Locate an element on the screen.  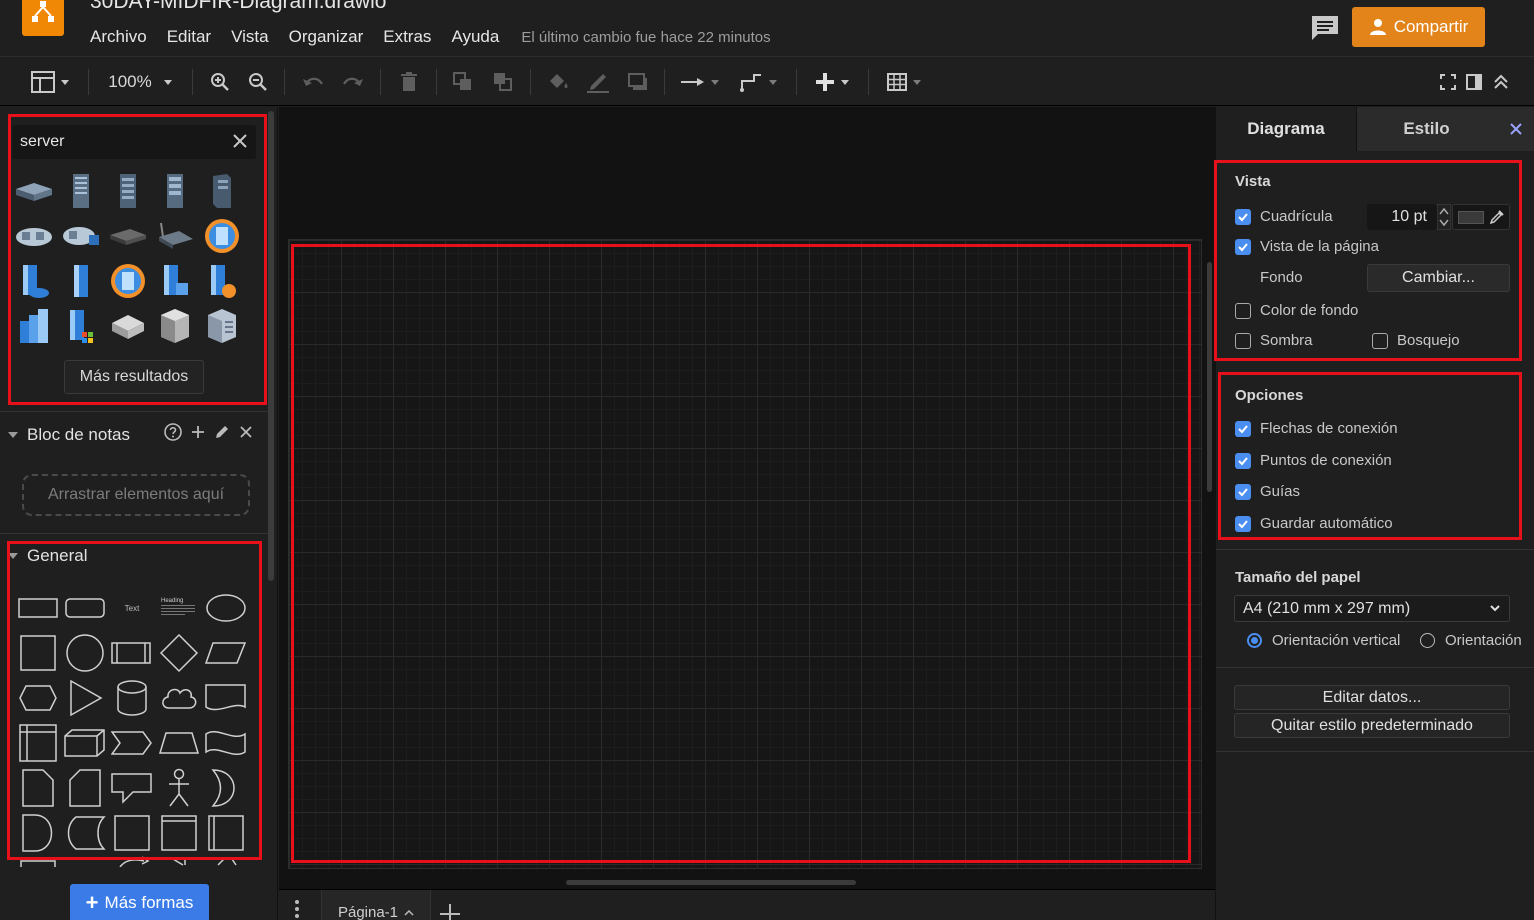
shape-ellipse is located at coordinates (226, 608).